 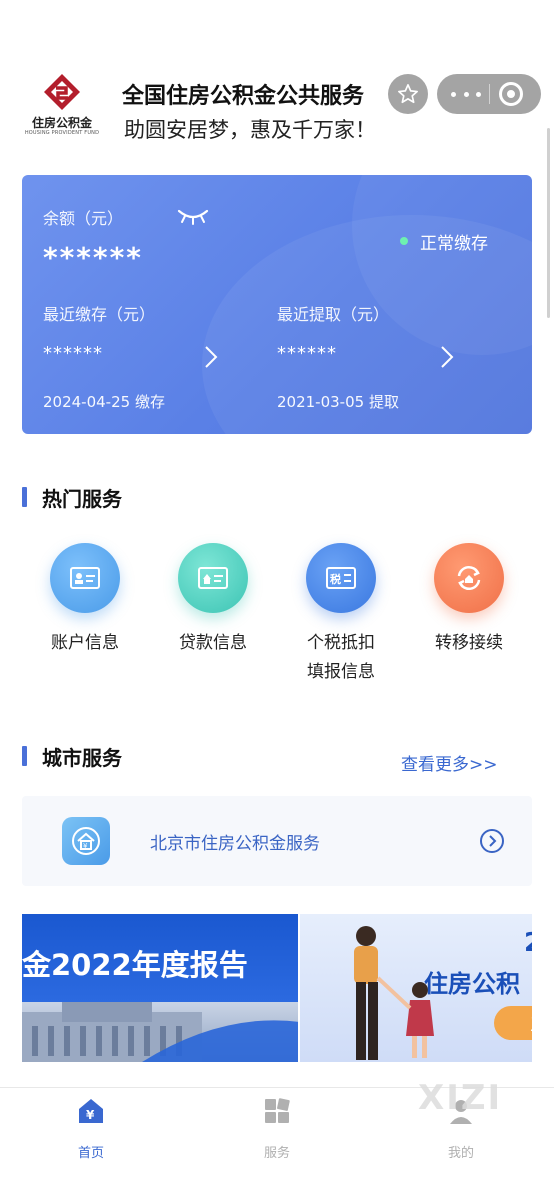 I want to click on recent-withdraw-date: 2021-03-05 提取, so click(x=338, y=402).